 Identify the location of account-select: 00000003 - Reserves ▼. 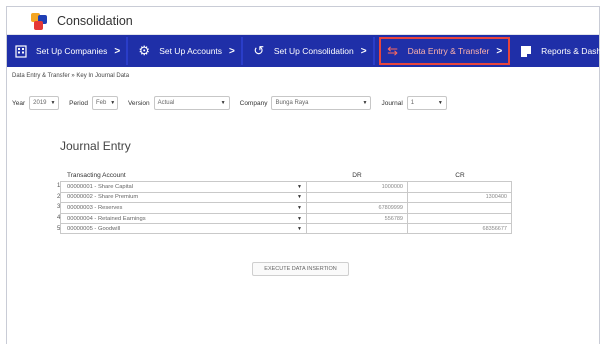
(183, 207).